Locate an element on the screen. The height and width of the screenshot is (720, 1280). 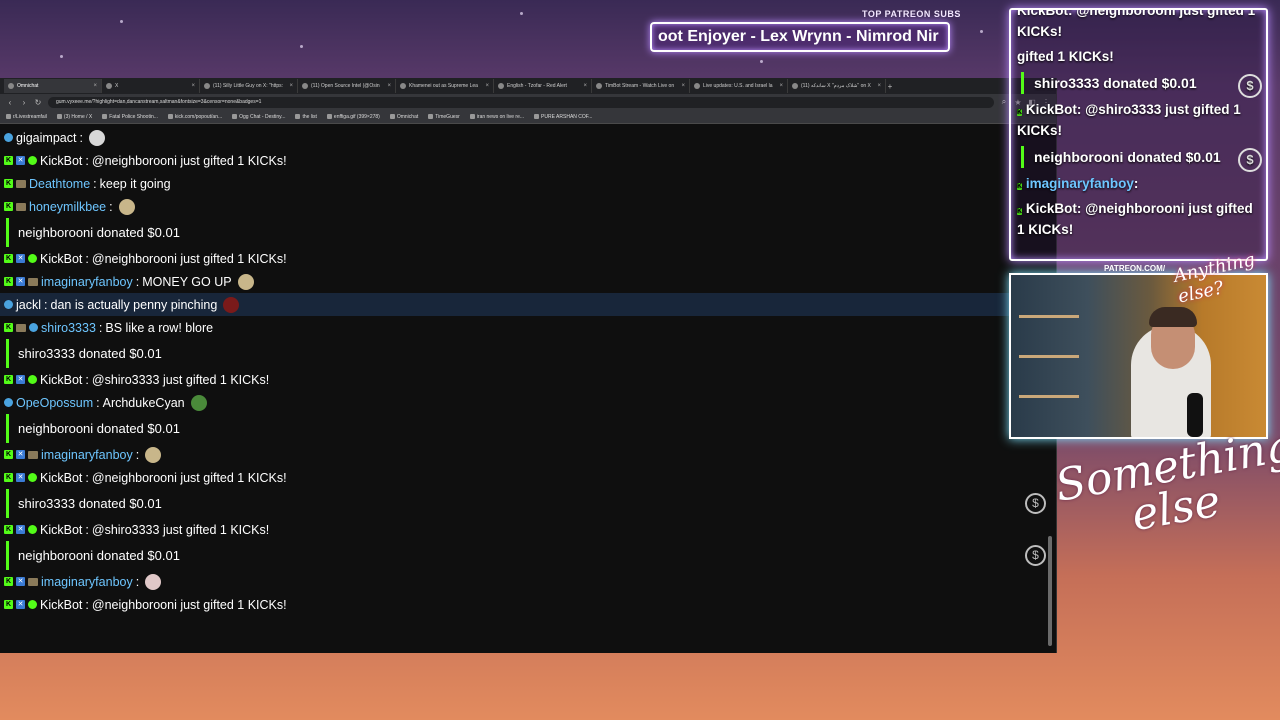
chat-text: @neighborooni just gifted 1 KICKs! is located at coordinates (189, 604).